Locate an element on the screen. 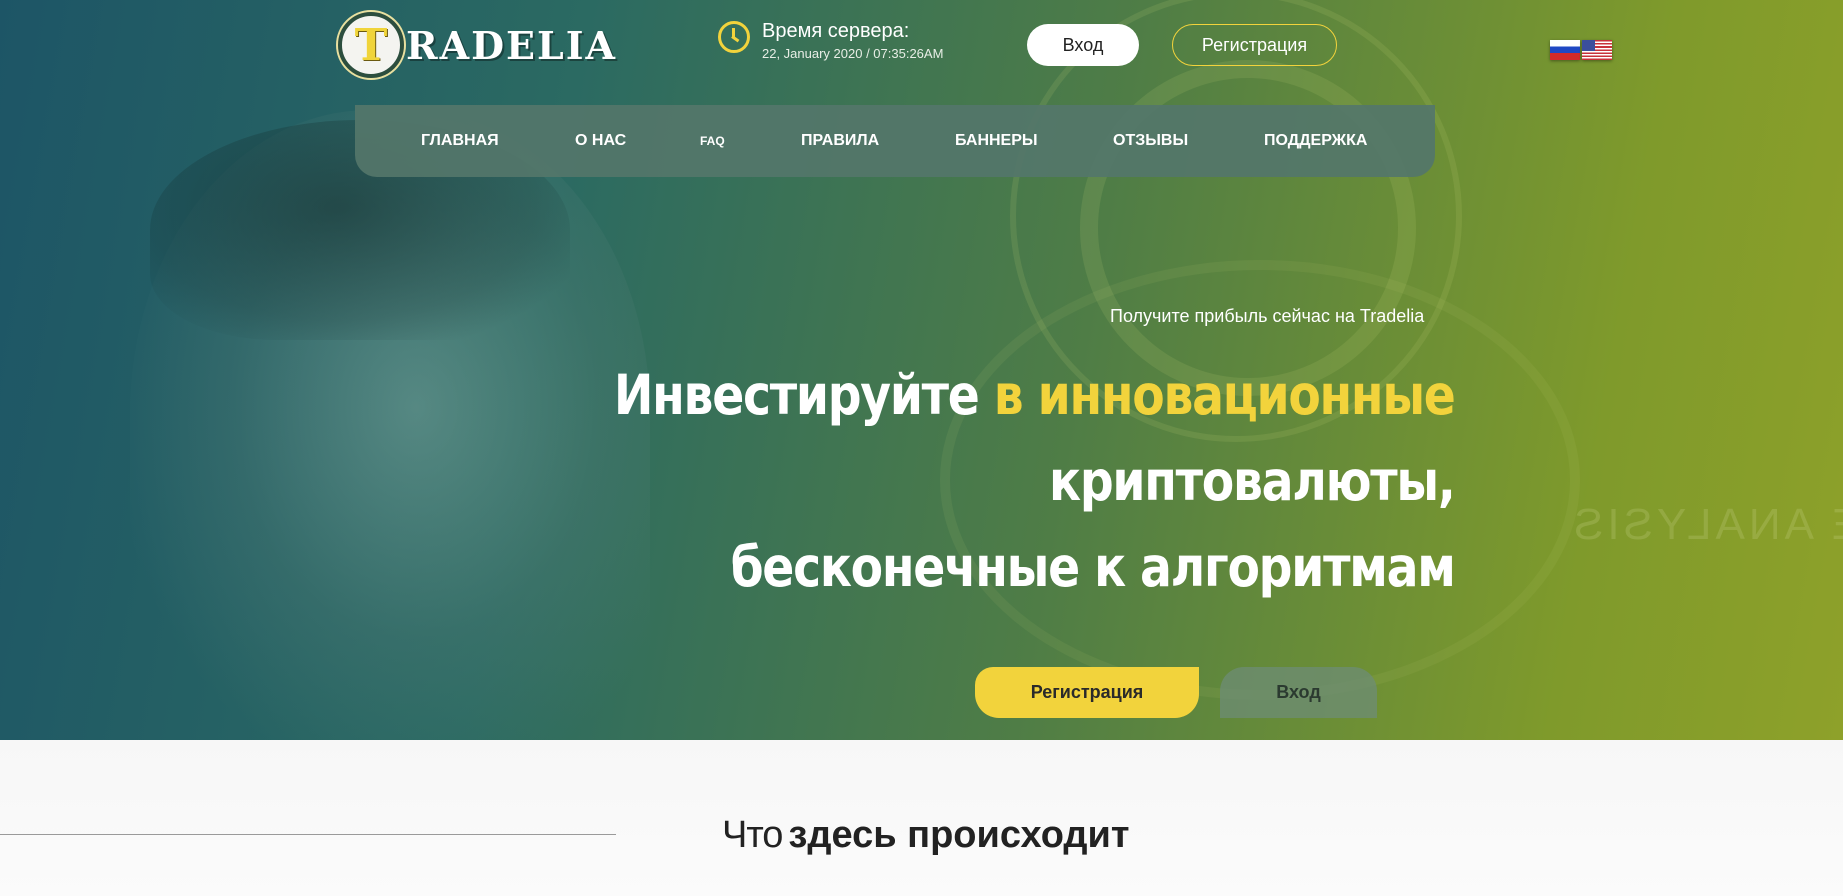  logo-badge: T is located at coordinates (371, 45).